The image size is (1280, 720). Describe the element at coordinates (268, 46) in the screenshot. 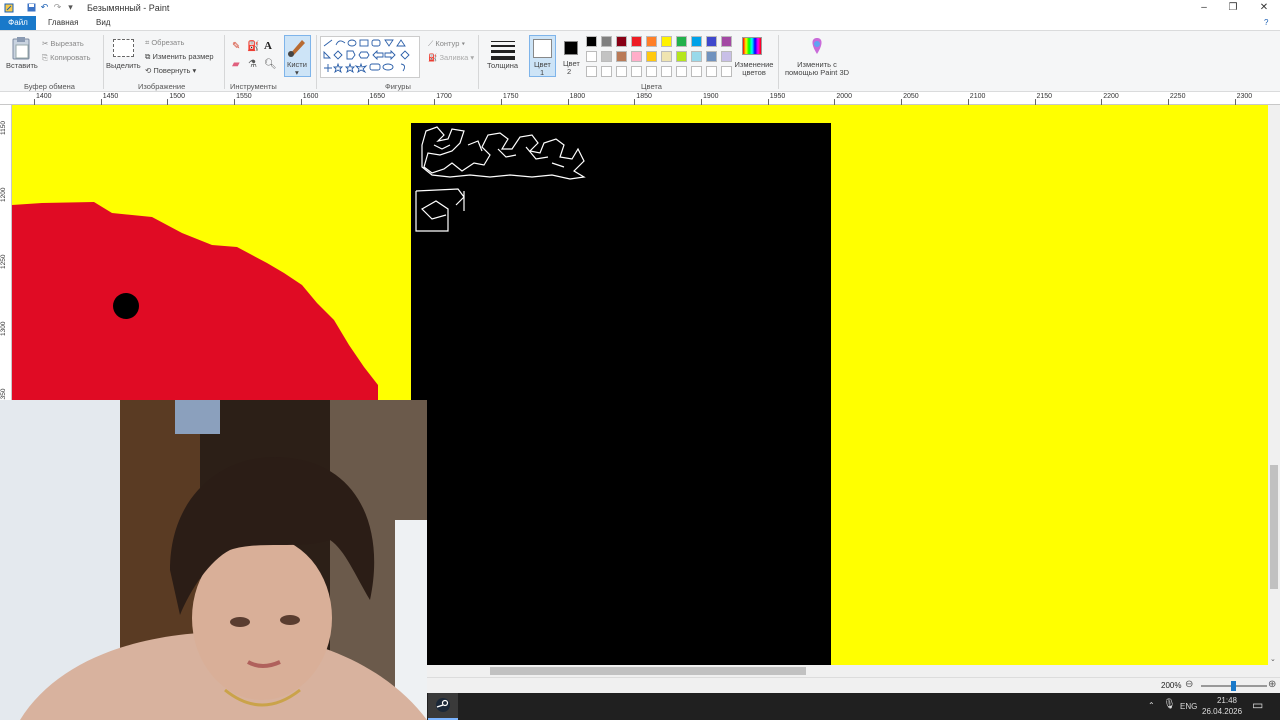

I see `text-icon: A` at that location.